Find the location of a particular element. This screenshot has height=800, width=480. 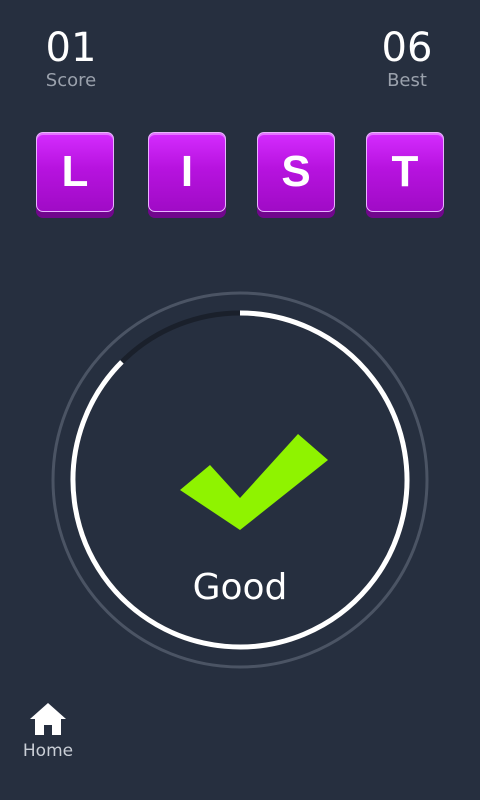

letter-tiles: L I S T is located at coordinates (240, 177).